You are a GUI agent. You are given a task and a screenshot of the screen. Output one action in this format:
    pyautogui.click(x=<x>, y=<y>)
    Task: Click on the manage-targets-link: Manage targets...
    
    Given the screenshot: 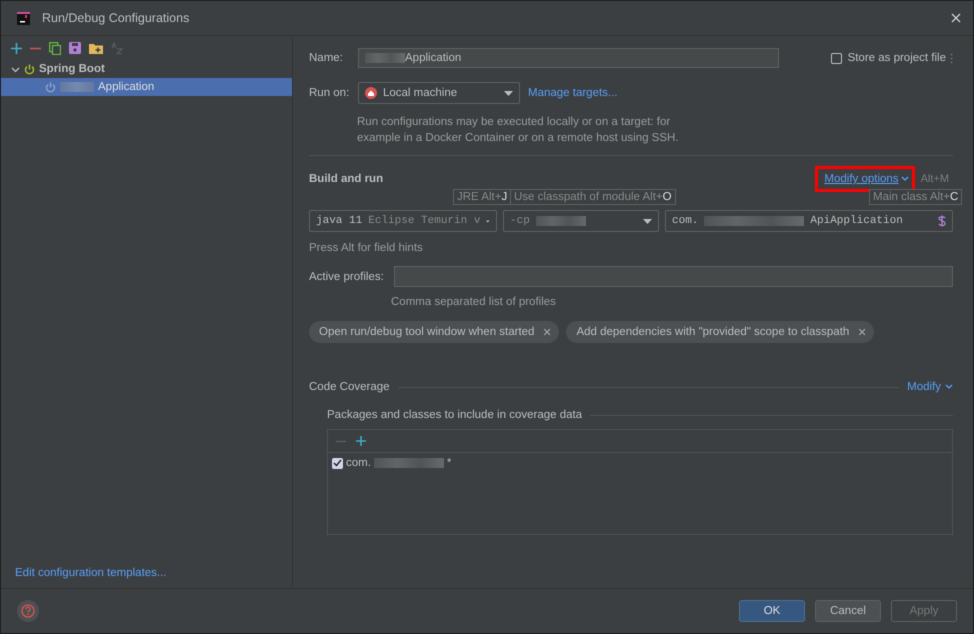 What is the action you would take?
    pyautogui.click(x=573, y=93)
    